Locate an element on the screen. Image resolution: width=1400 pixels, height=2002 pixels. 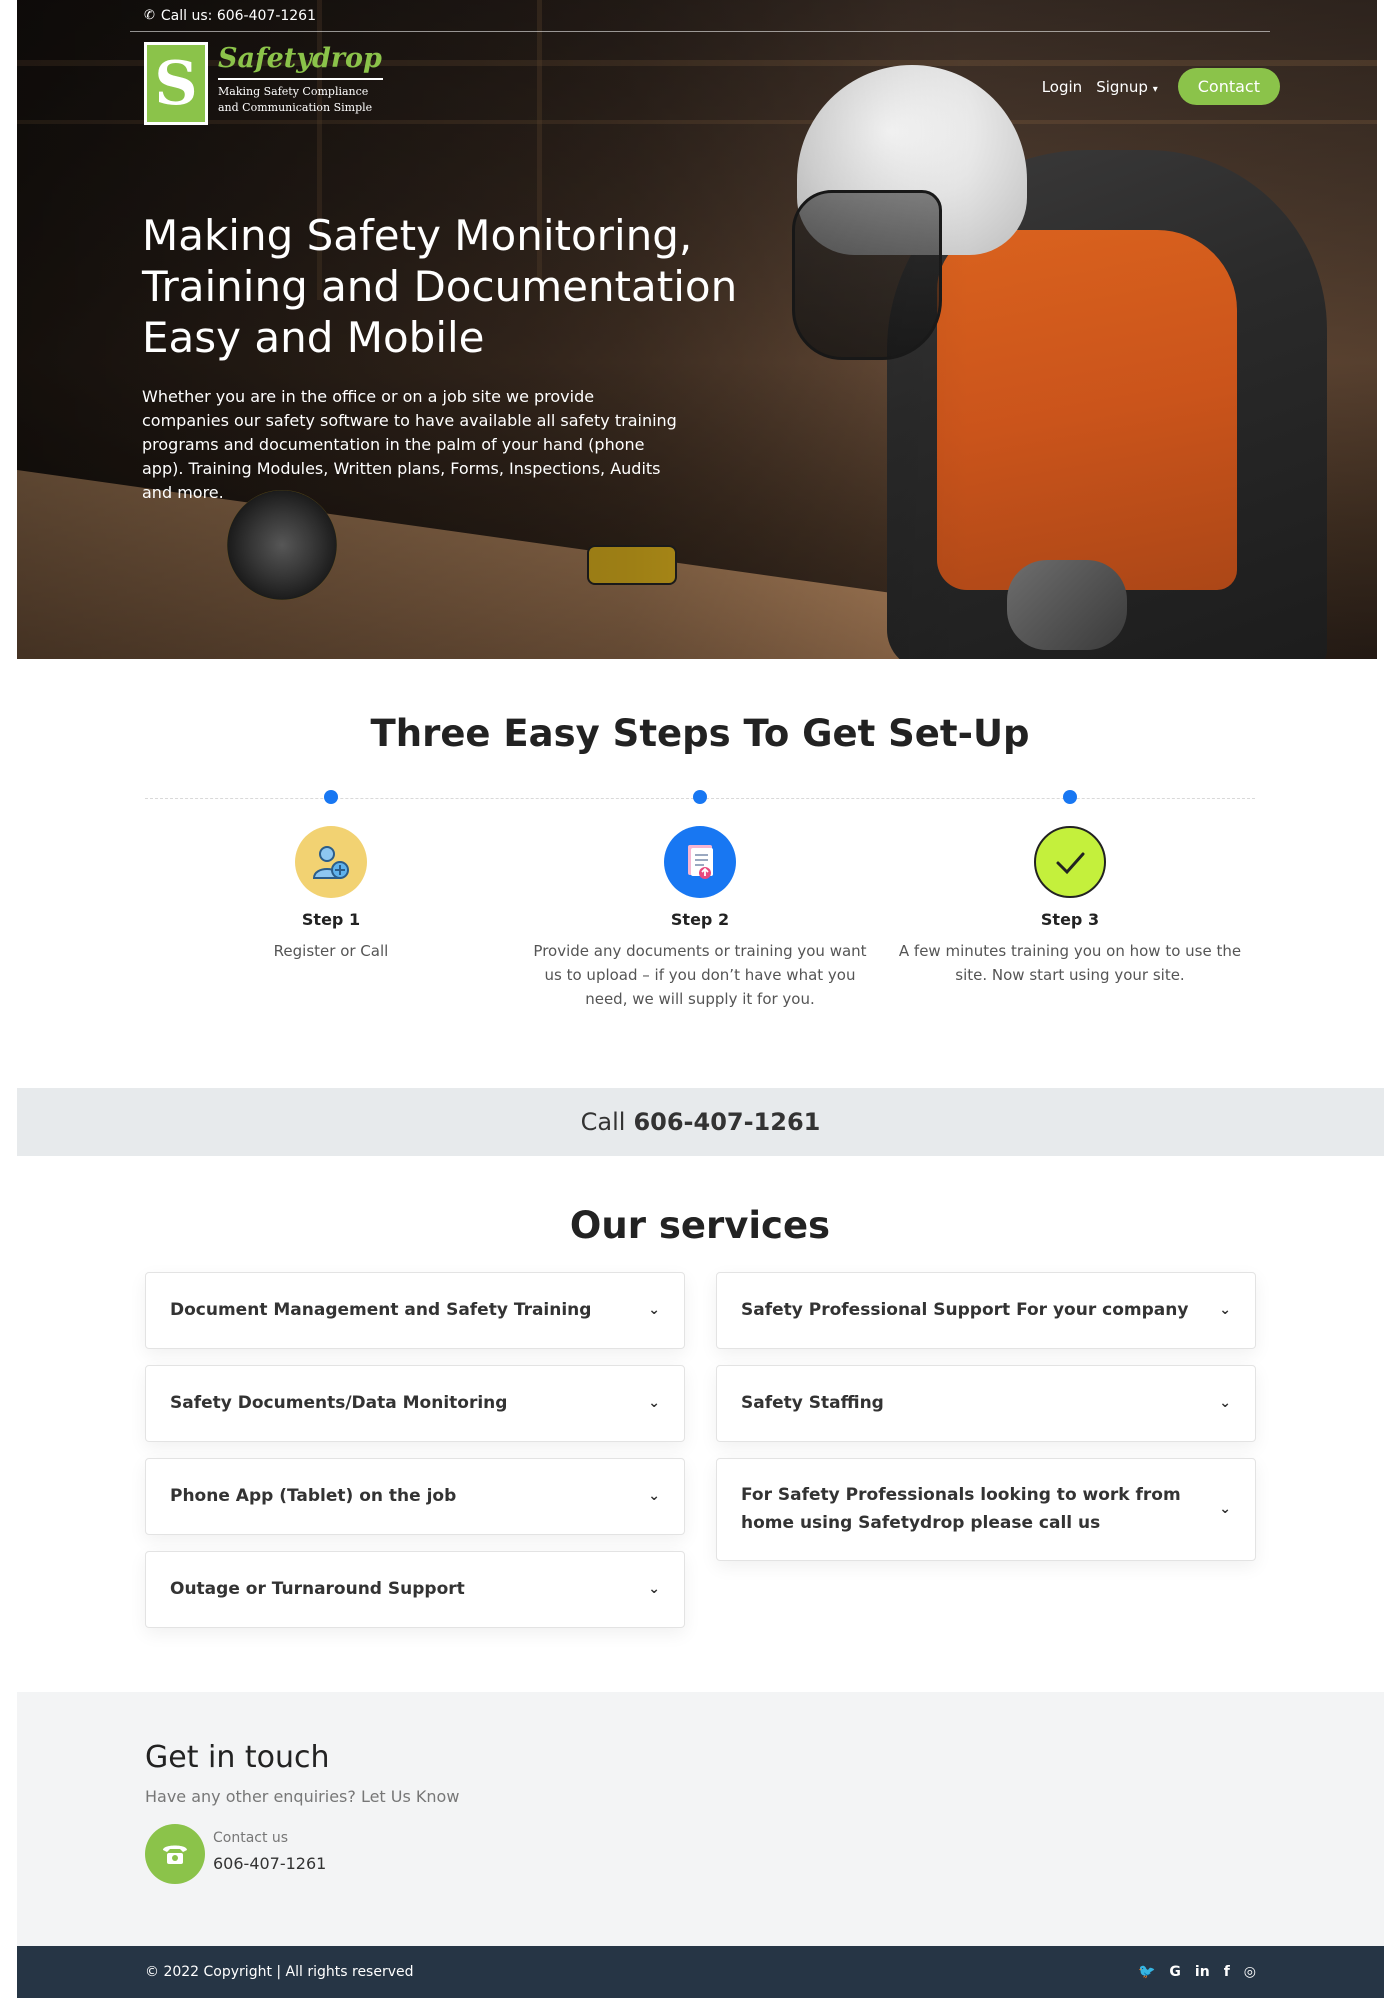
service-title: Outage or Turnaround Support is located at coordinates (317, 1588).